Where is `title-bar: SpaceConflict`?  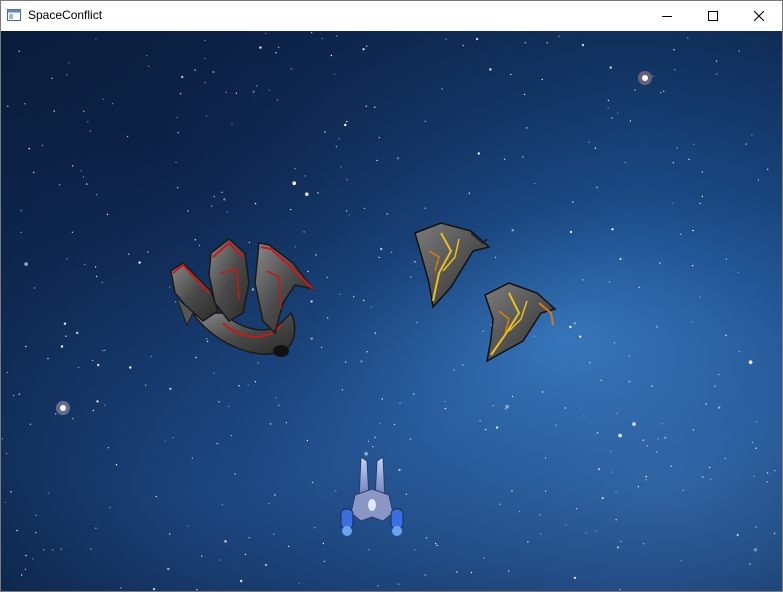 title-bar: SpaceConflict is located at coordinates (391, 16).